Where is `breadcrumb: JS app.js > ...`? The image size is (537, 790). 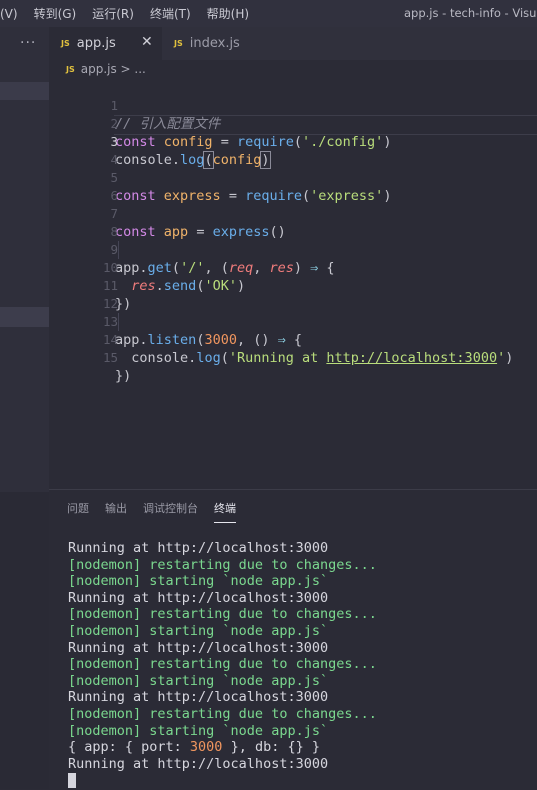
breadcrumb: JS app.js > ... is located at coordinates (106, 69).